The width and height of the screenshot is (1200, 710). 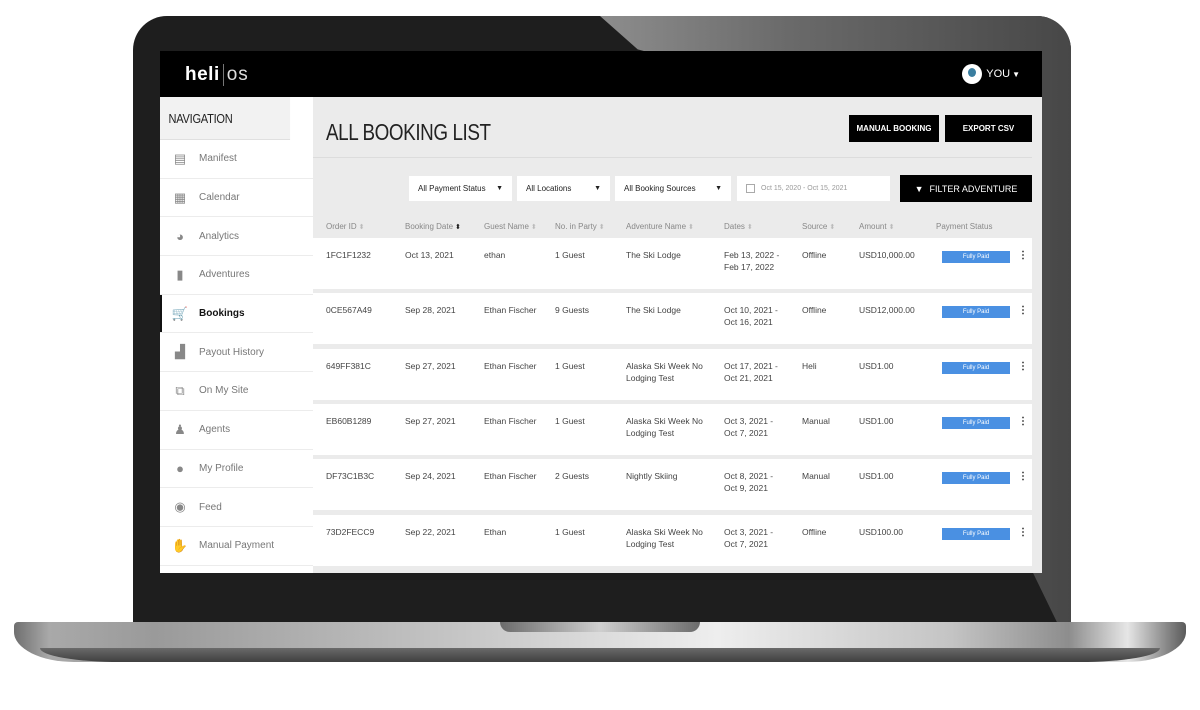 I want to click on column-header-label: No. in Party, so click(x=576, y=226).